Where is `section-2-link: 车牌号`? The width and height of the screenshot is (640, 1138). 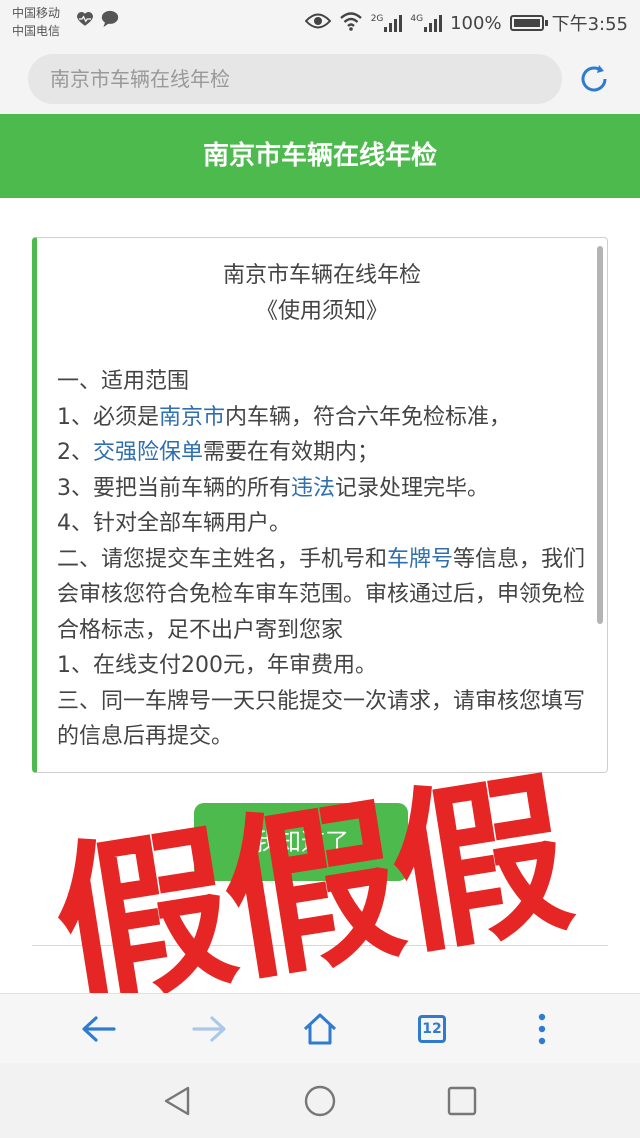 section-2-link: 车牌号 is located at coordinates (420, 559).